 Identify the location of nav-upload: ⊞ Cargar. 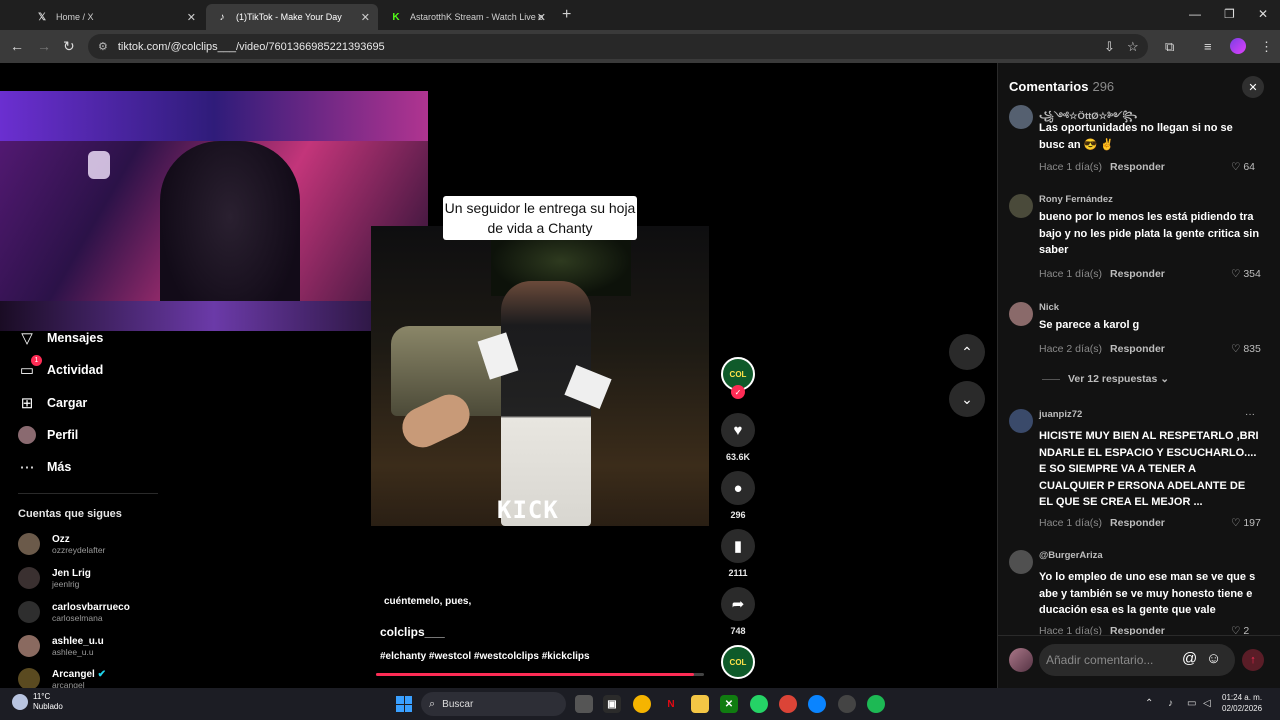
(53, 403).